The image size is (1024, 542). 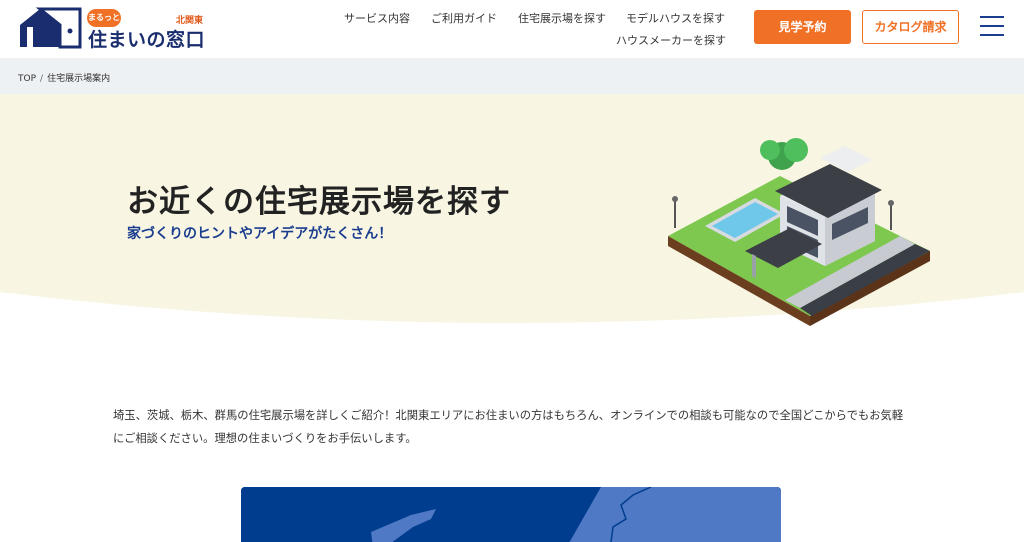 What do you see at coordinates (910, 27) in the screenshot?
I see `catalog-request-button: カタログ請求` at bounding box center [910, 27].